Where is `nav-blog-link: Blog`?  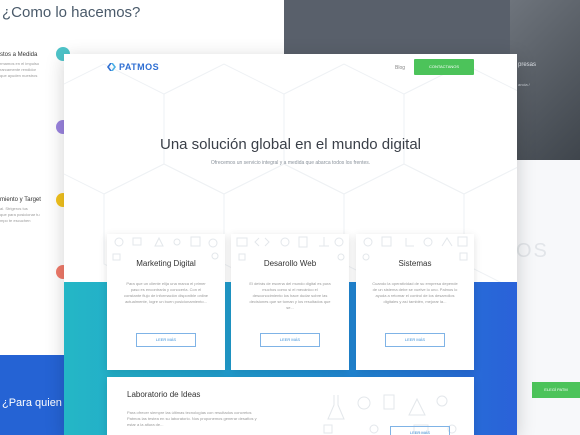 nav-blog-link: Blog is located at coordinates (400, 68).